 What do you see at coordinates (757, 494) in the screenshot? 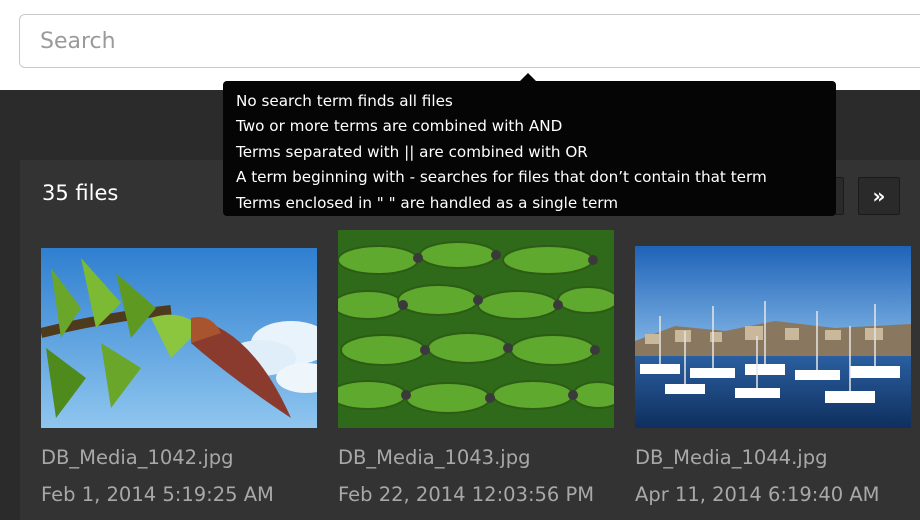
I see `file-date: Apr 11, 2014 6:19:40 AM` at bounding box center [757, 494].